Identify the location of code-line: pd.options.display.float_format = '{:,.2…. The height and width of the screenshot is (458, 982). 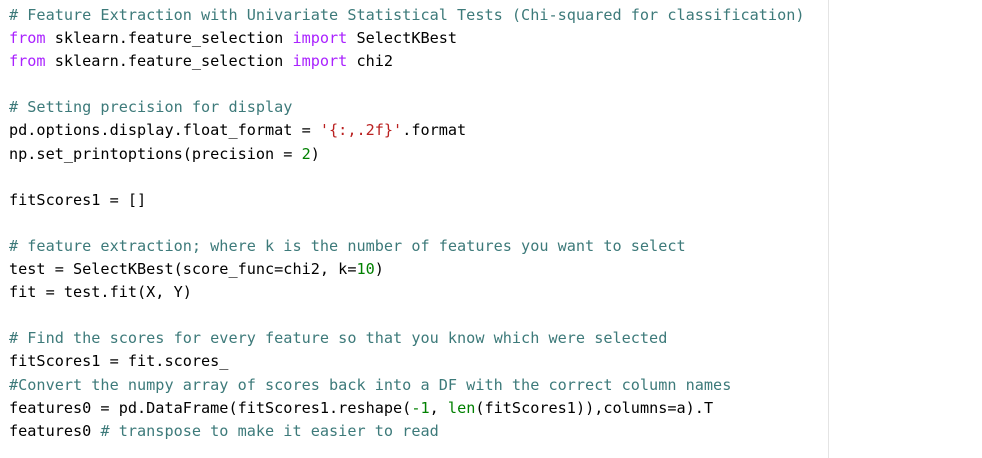
(407, 130).